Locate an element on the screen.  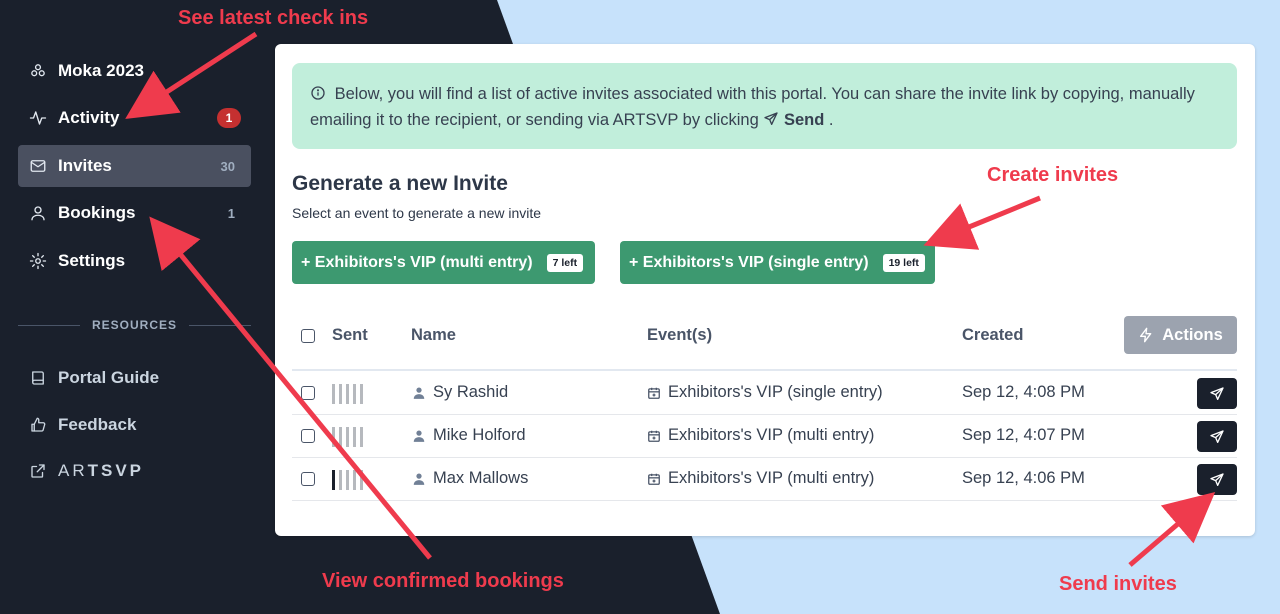
invites-count: 30 is located at coordinates (227, 166).